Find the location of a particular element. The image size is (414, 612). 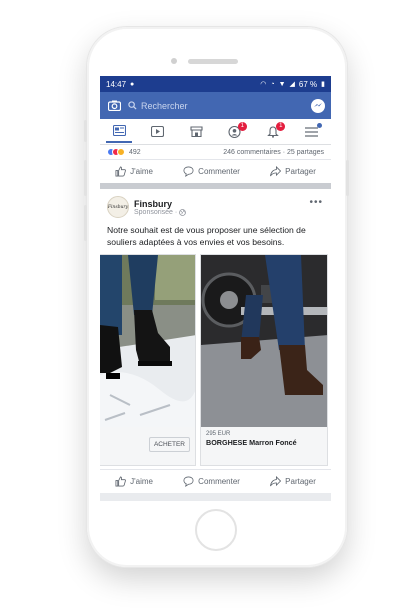

tab-news-feed is located at coordinates (119, 132).